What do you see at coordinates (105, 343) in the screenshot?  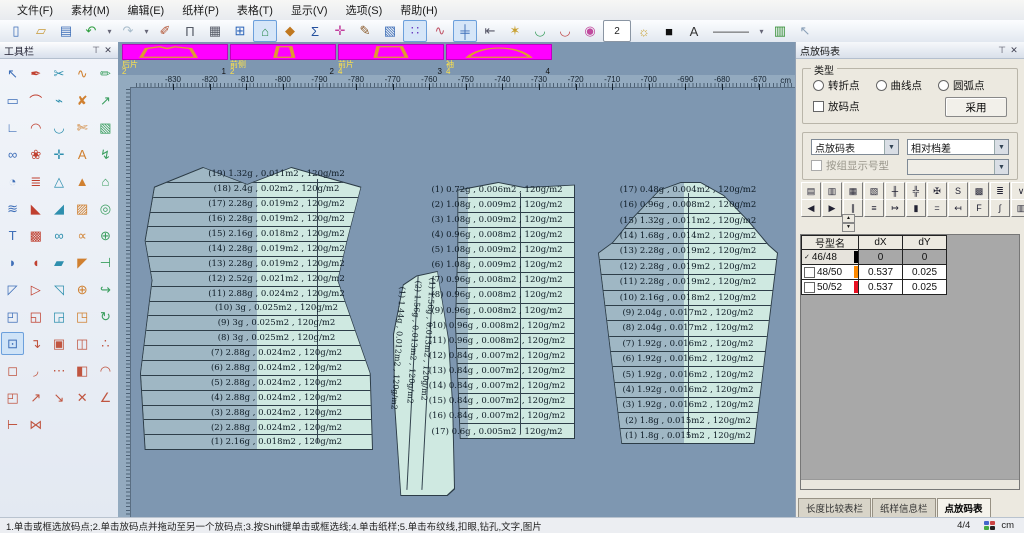 I see `tool-icon-54: ∴` at bounding box center [105, 343].